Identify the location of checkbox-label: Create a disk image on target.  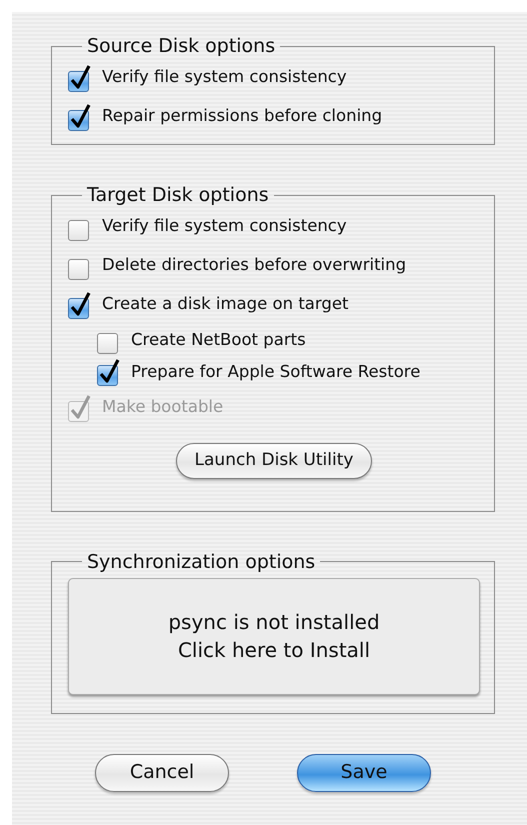
(225, 304).